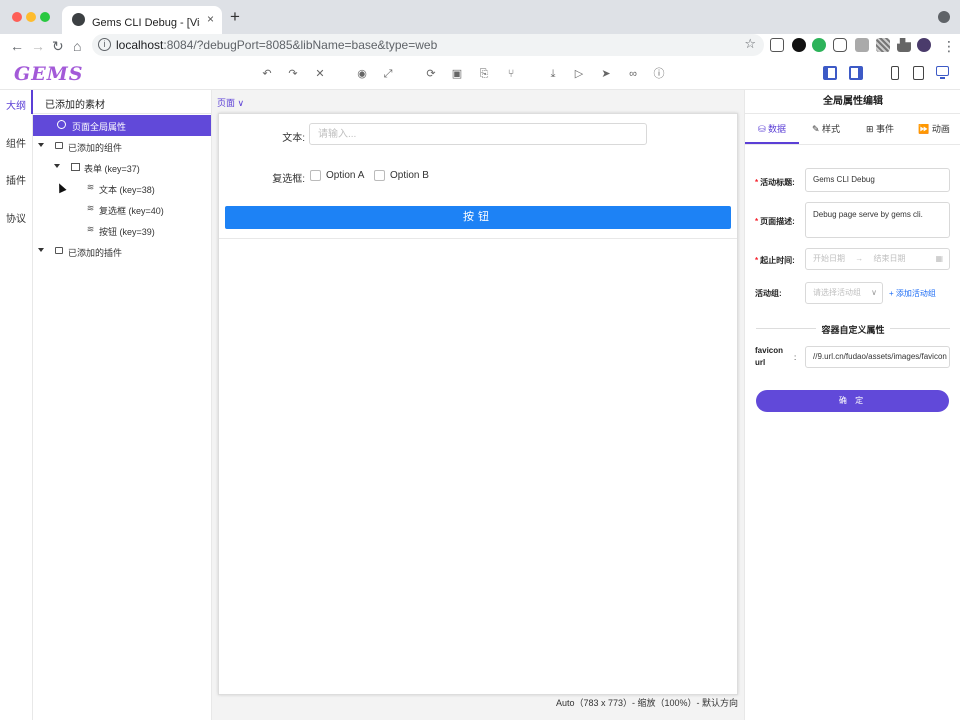 The image size is (960, 720). What do you see at coordinates (58, 46) in the screenshot?
I see `reload-icon: ↻` at bounding box center [58, 46].